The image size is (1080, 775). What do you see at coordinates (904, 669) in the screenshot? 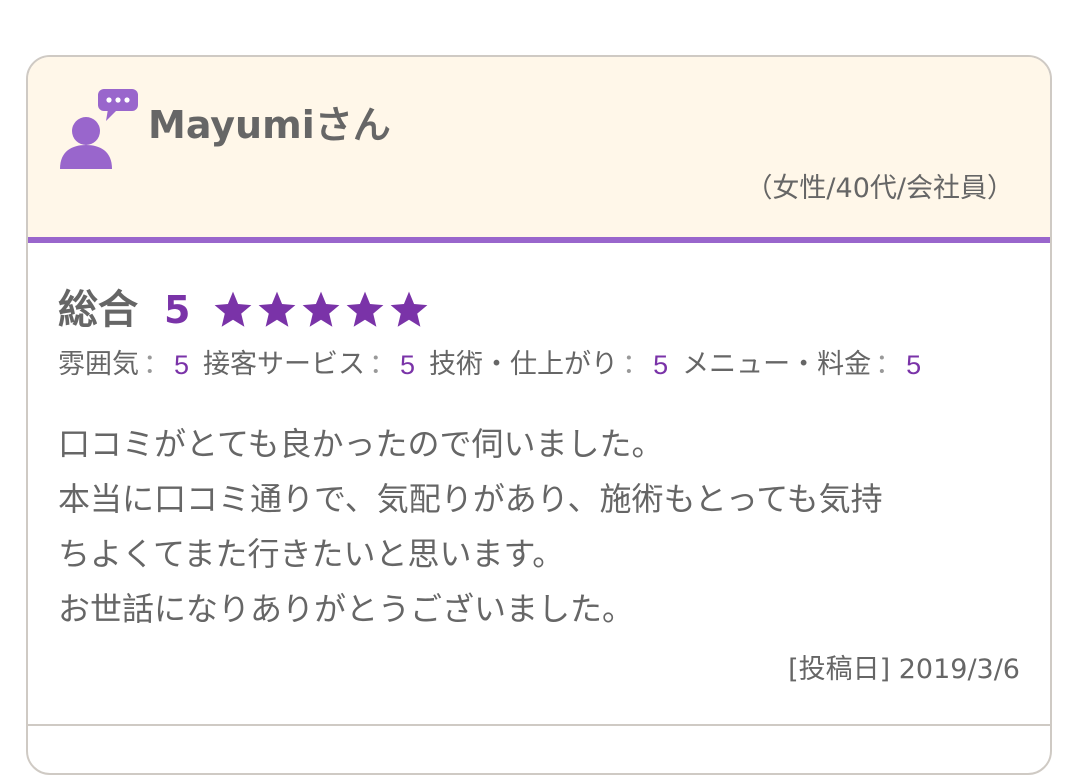
I see `post-date: [投稿日] 2019/3/6` at bounding box center [904, 669].